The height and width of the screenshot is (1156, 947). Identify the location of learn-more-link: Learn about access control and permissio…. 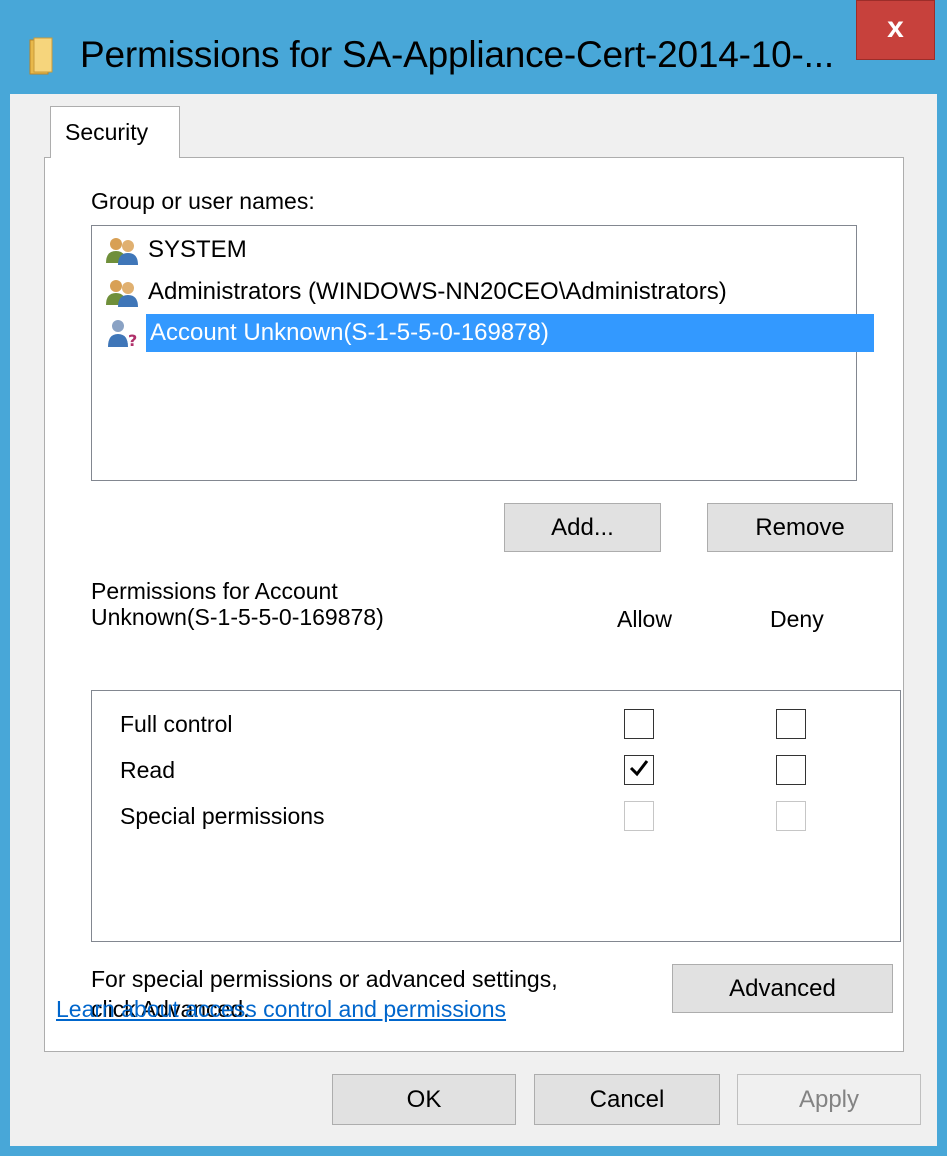
(281, 1009).